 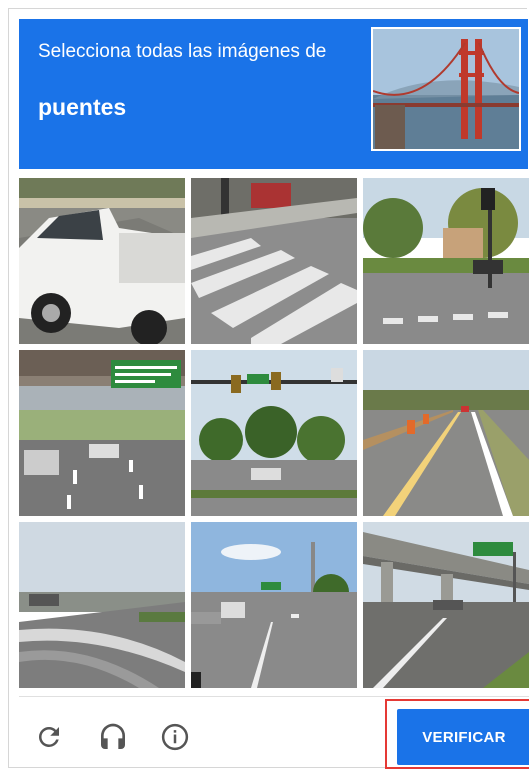 What do you see at coordinates (182, 51) in the screenshot?
I see `instruction-text: Selecciona todas las imágenes de` at bounding box center [182, 51].